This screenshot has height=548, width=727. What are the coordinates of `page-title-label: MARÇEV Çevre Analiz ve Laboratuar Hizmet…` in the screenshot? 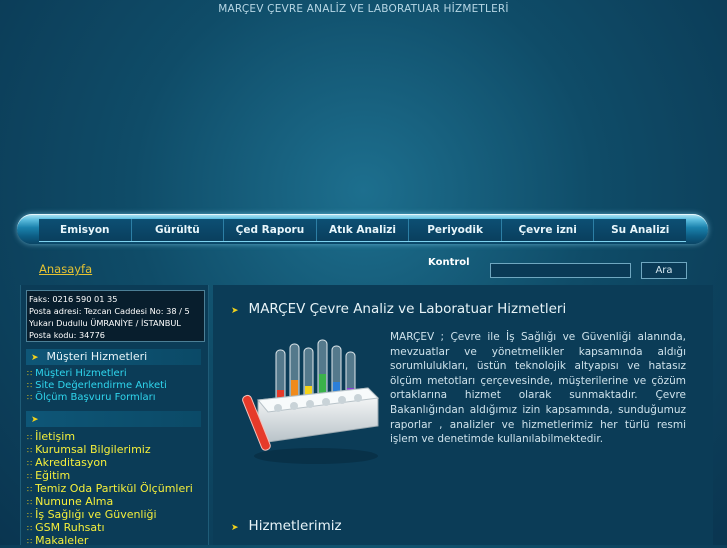 It's located at (407, 309).